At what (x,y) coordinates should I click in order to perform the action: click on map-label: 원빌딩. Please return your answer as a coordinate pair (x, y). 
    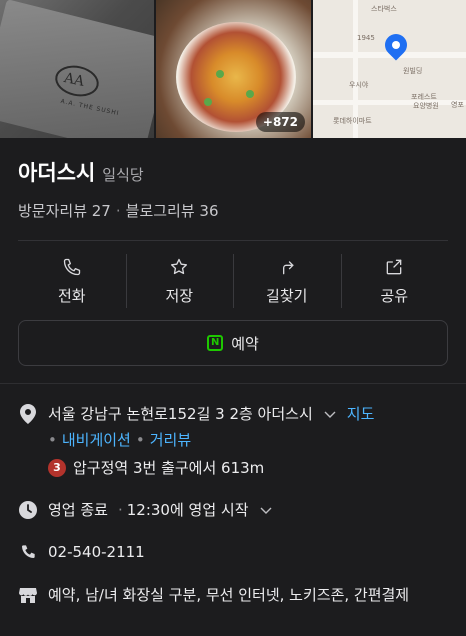
    Looking at the image, I should click on (413, 71).